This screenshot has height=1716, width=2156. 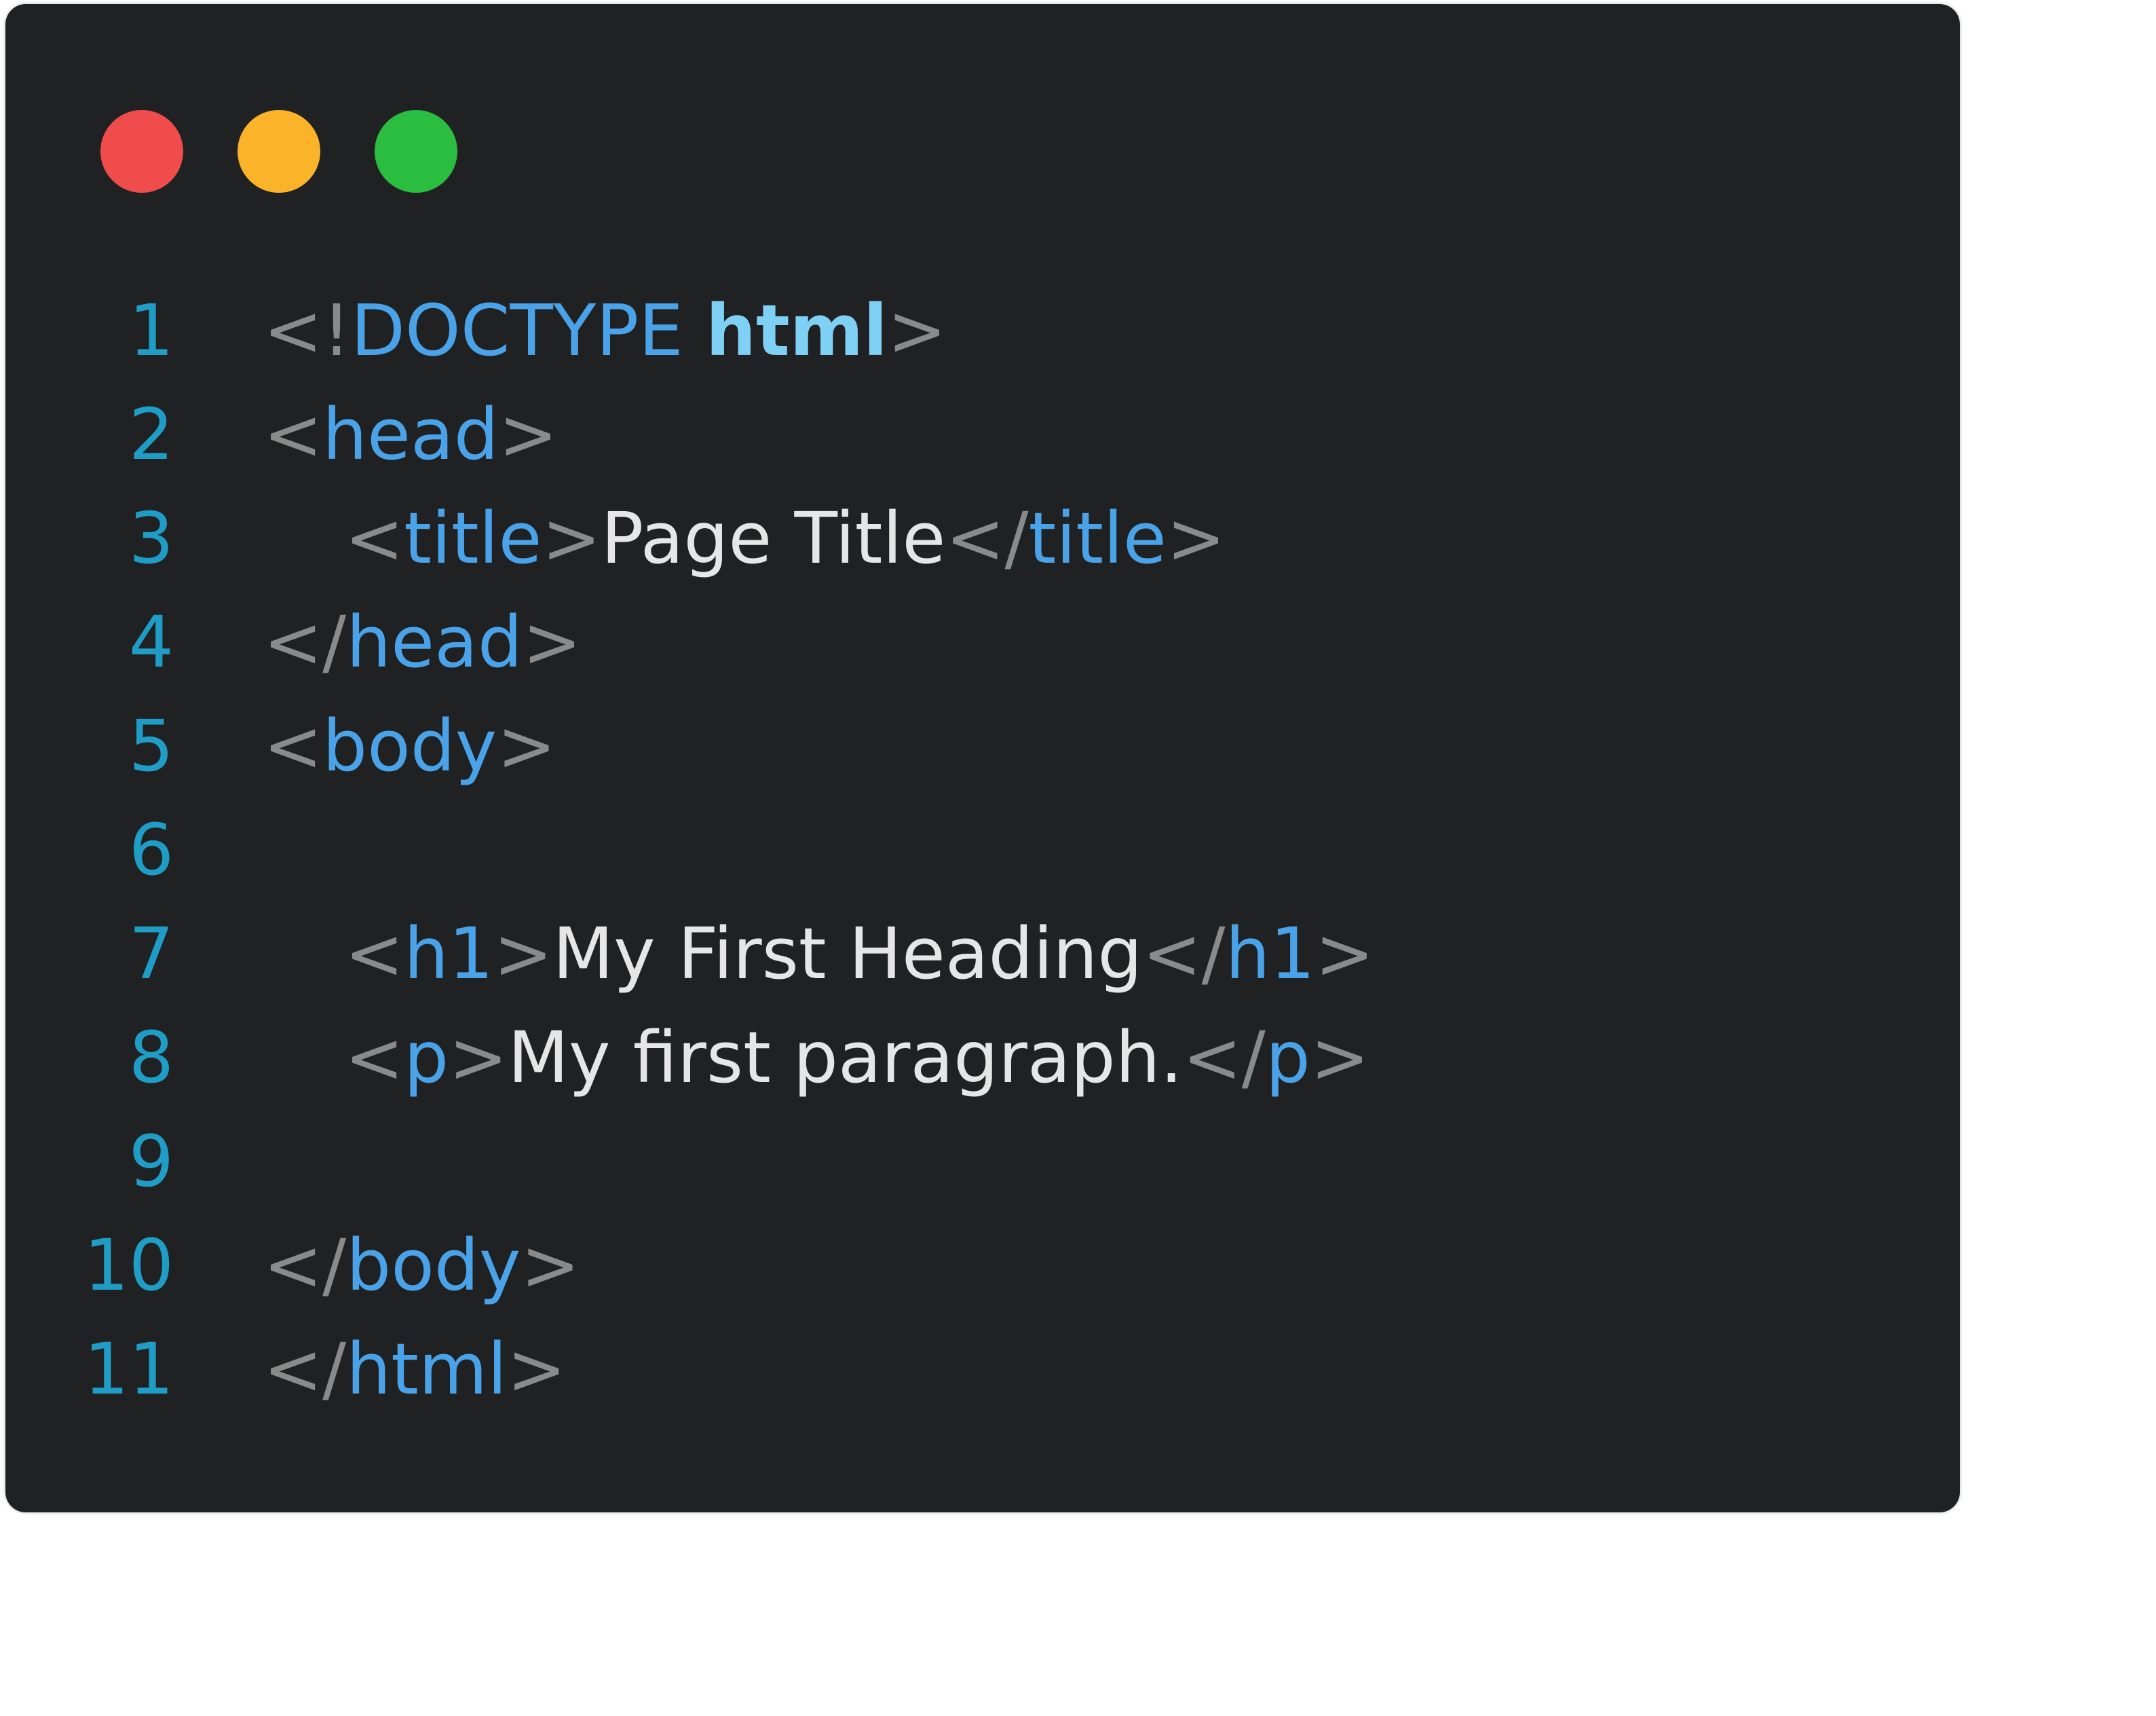 I want to click on line-number: 8, so click(x=151, y=1057).